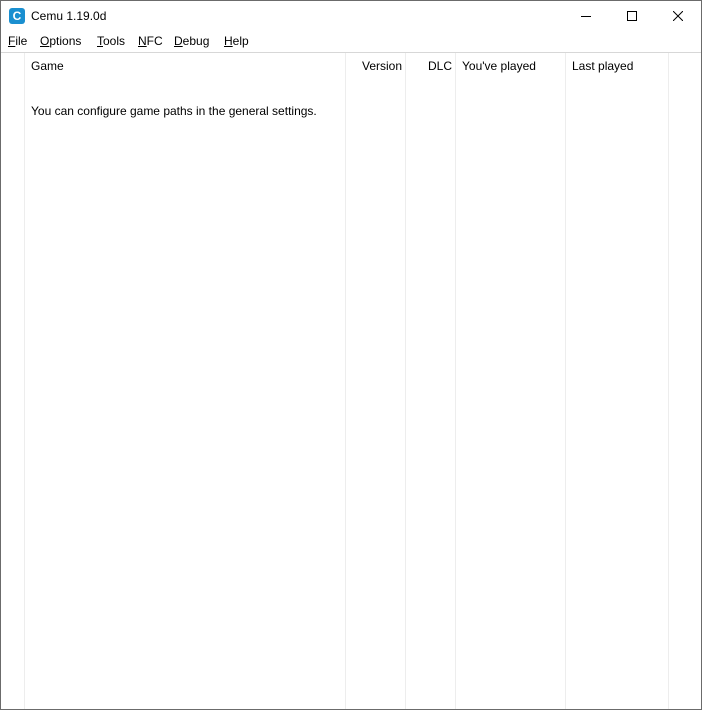  Describe the element at coordinates (150, 41) in the screenshot. I see `menu-nfc: NFC` at that location.